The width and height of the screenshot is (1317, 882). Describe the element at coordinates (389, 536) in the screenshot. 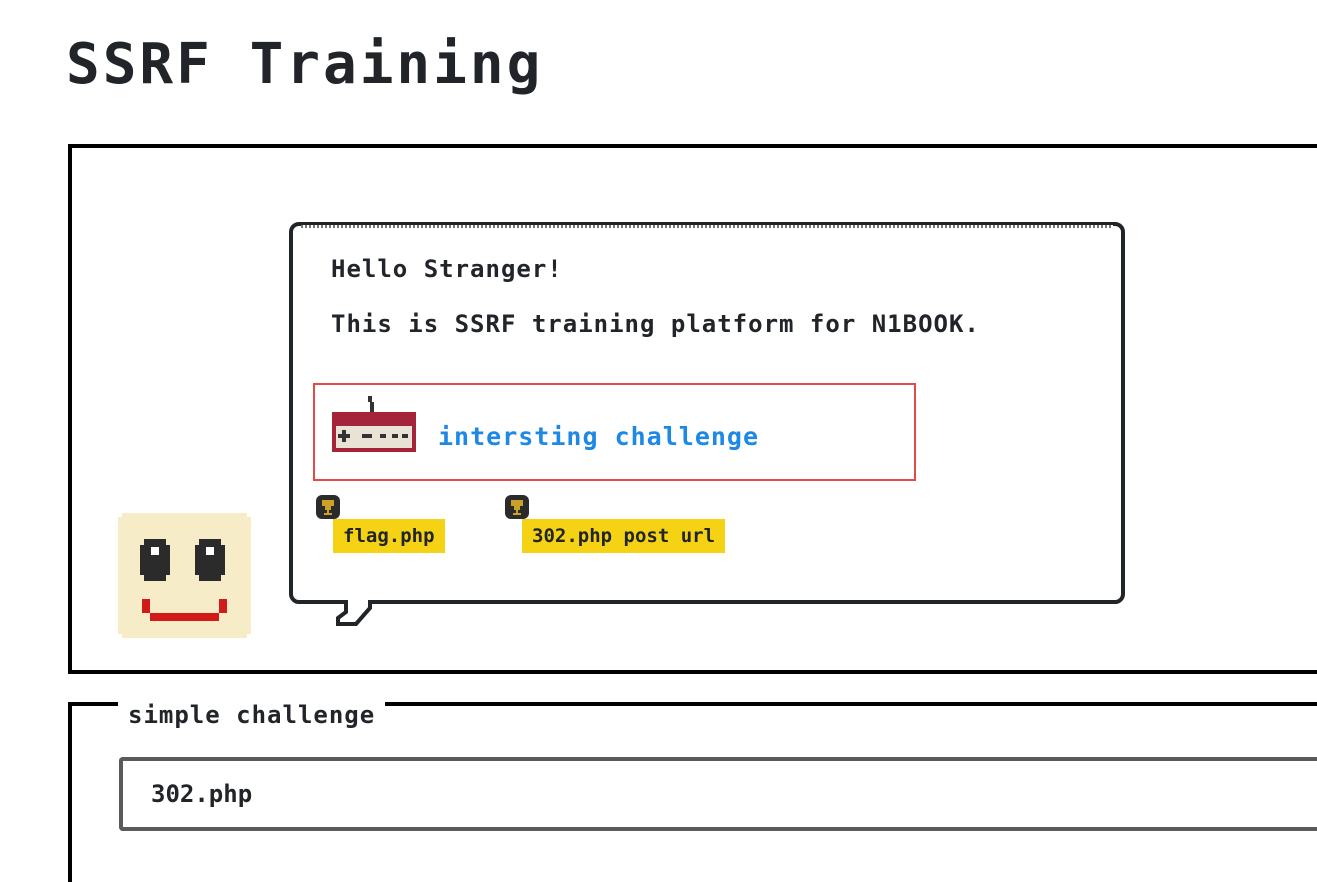

I see `tag-label: flag.php` at that location.